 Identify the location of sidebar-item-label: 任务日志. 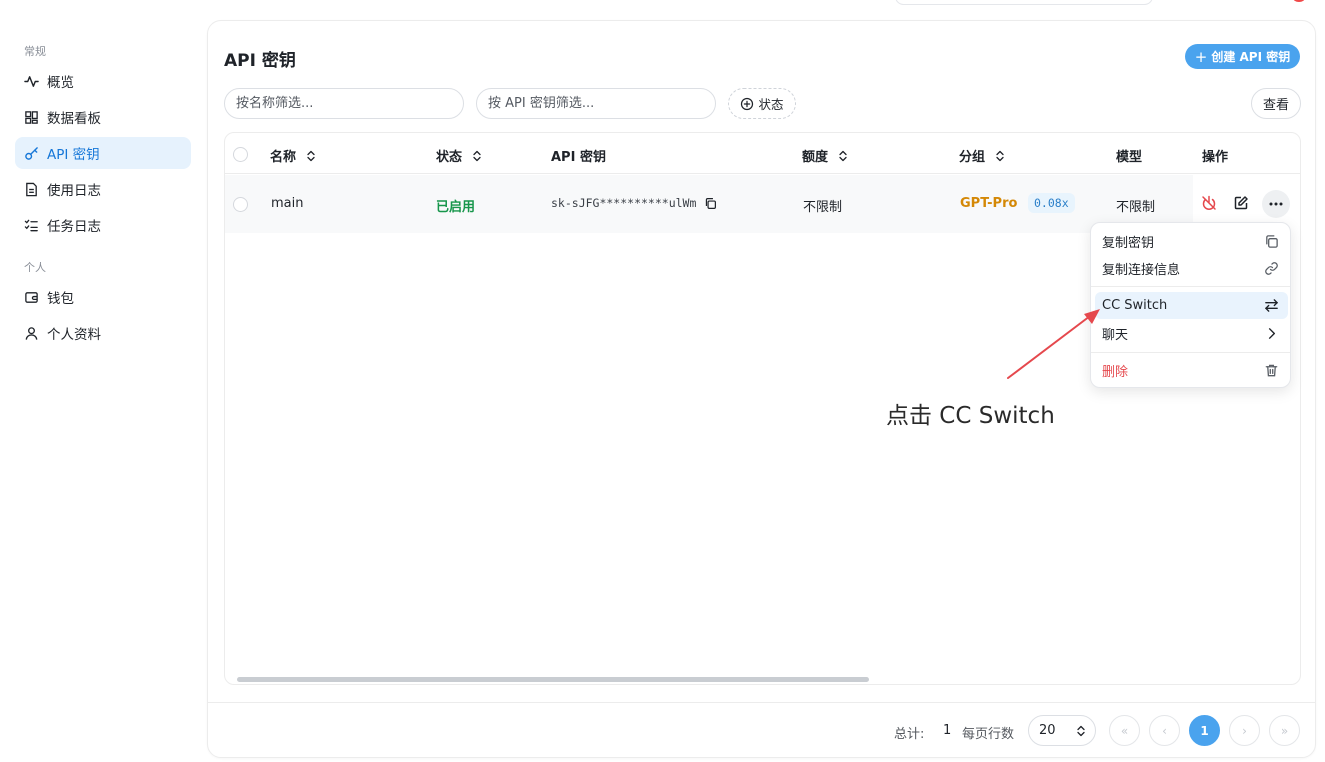
(74, 227).